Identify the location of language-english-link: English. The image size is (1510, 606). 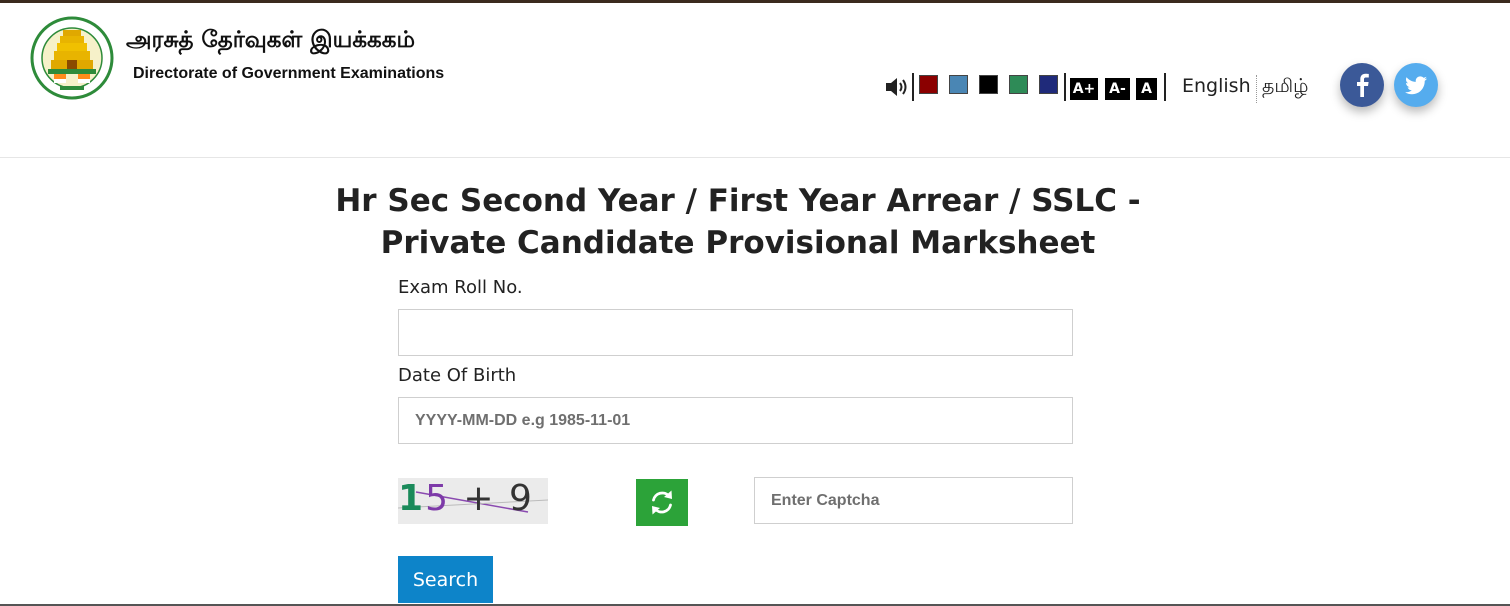
(1216, 86).